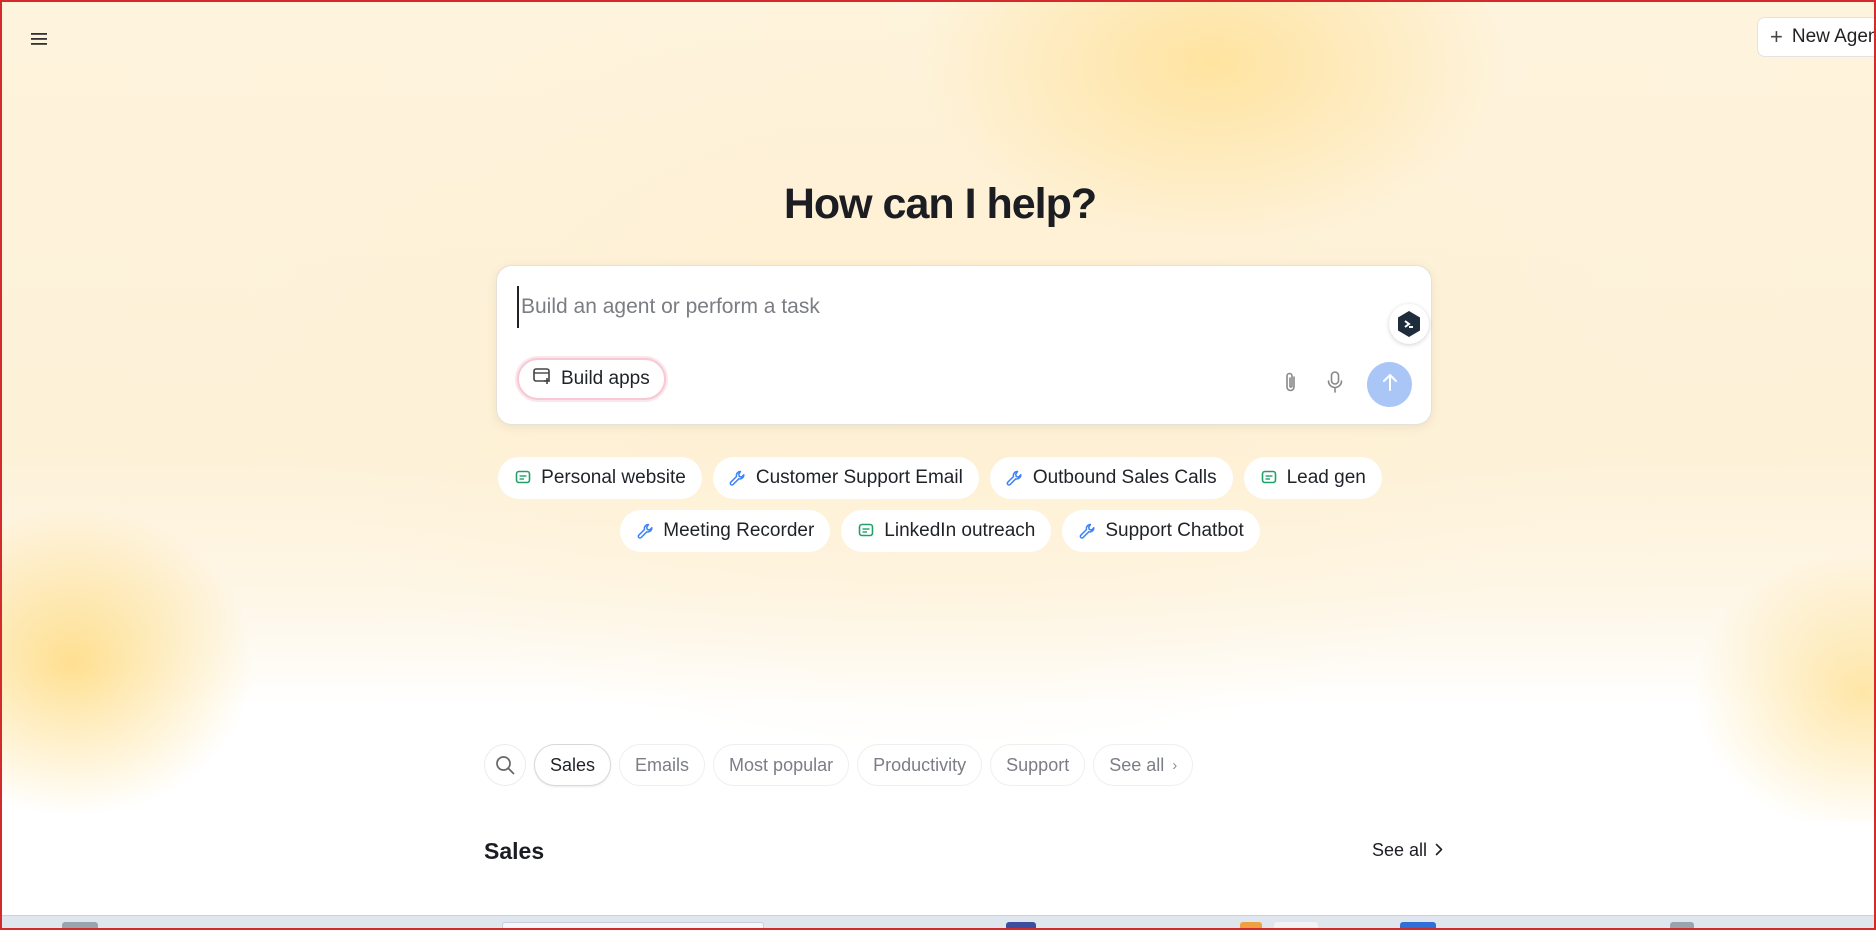  I want to click on suggestion-support-chatbot: Support Chatbot, so click(1161, 531).